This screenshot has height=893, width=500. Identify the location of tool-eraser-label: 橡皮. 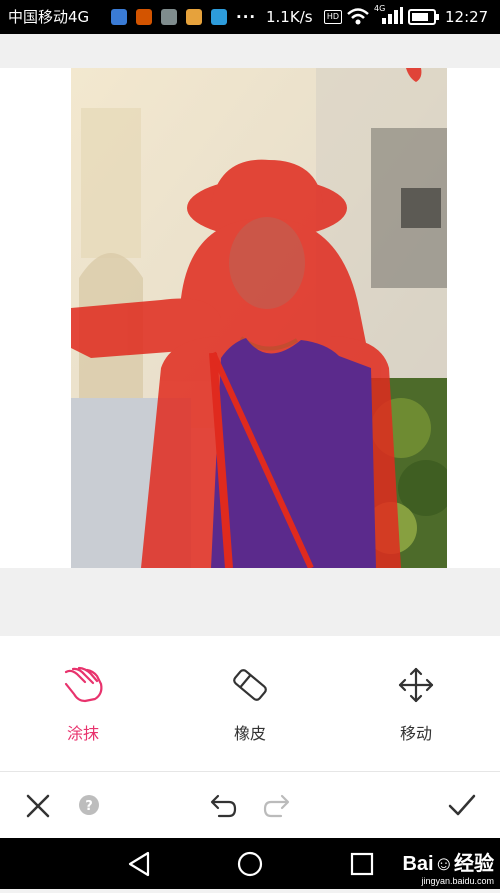
(249, 733).